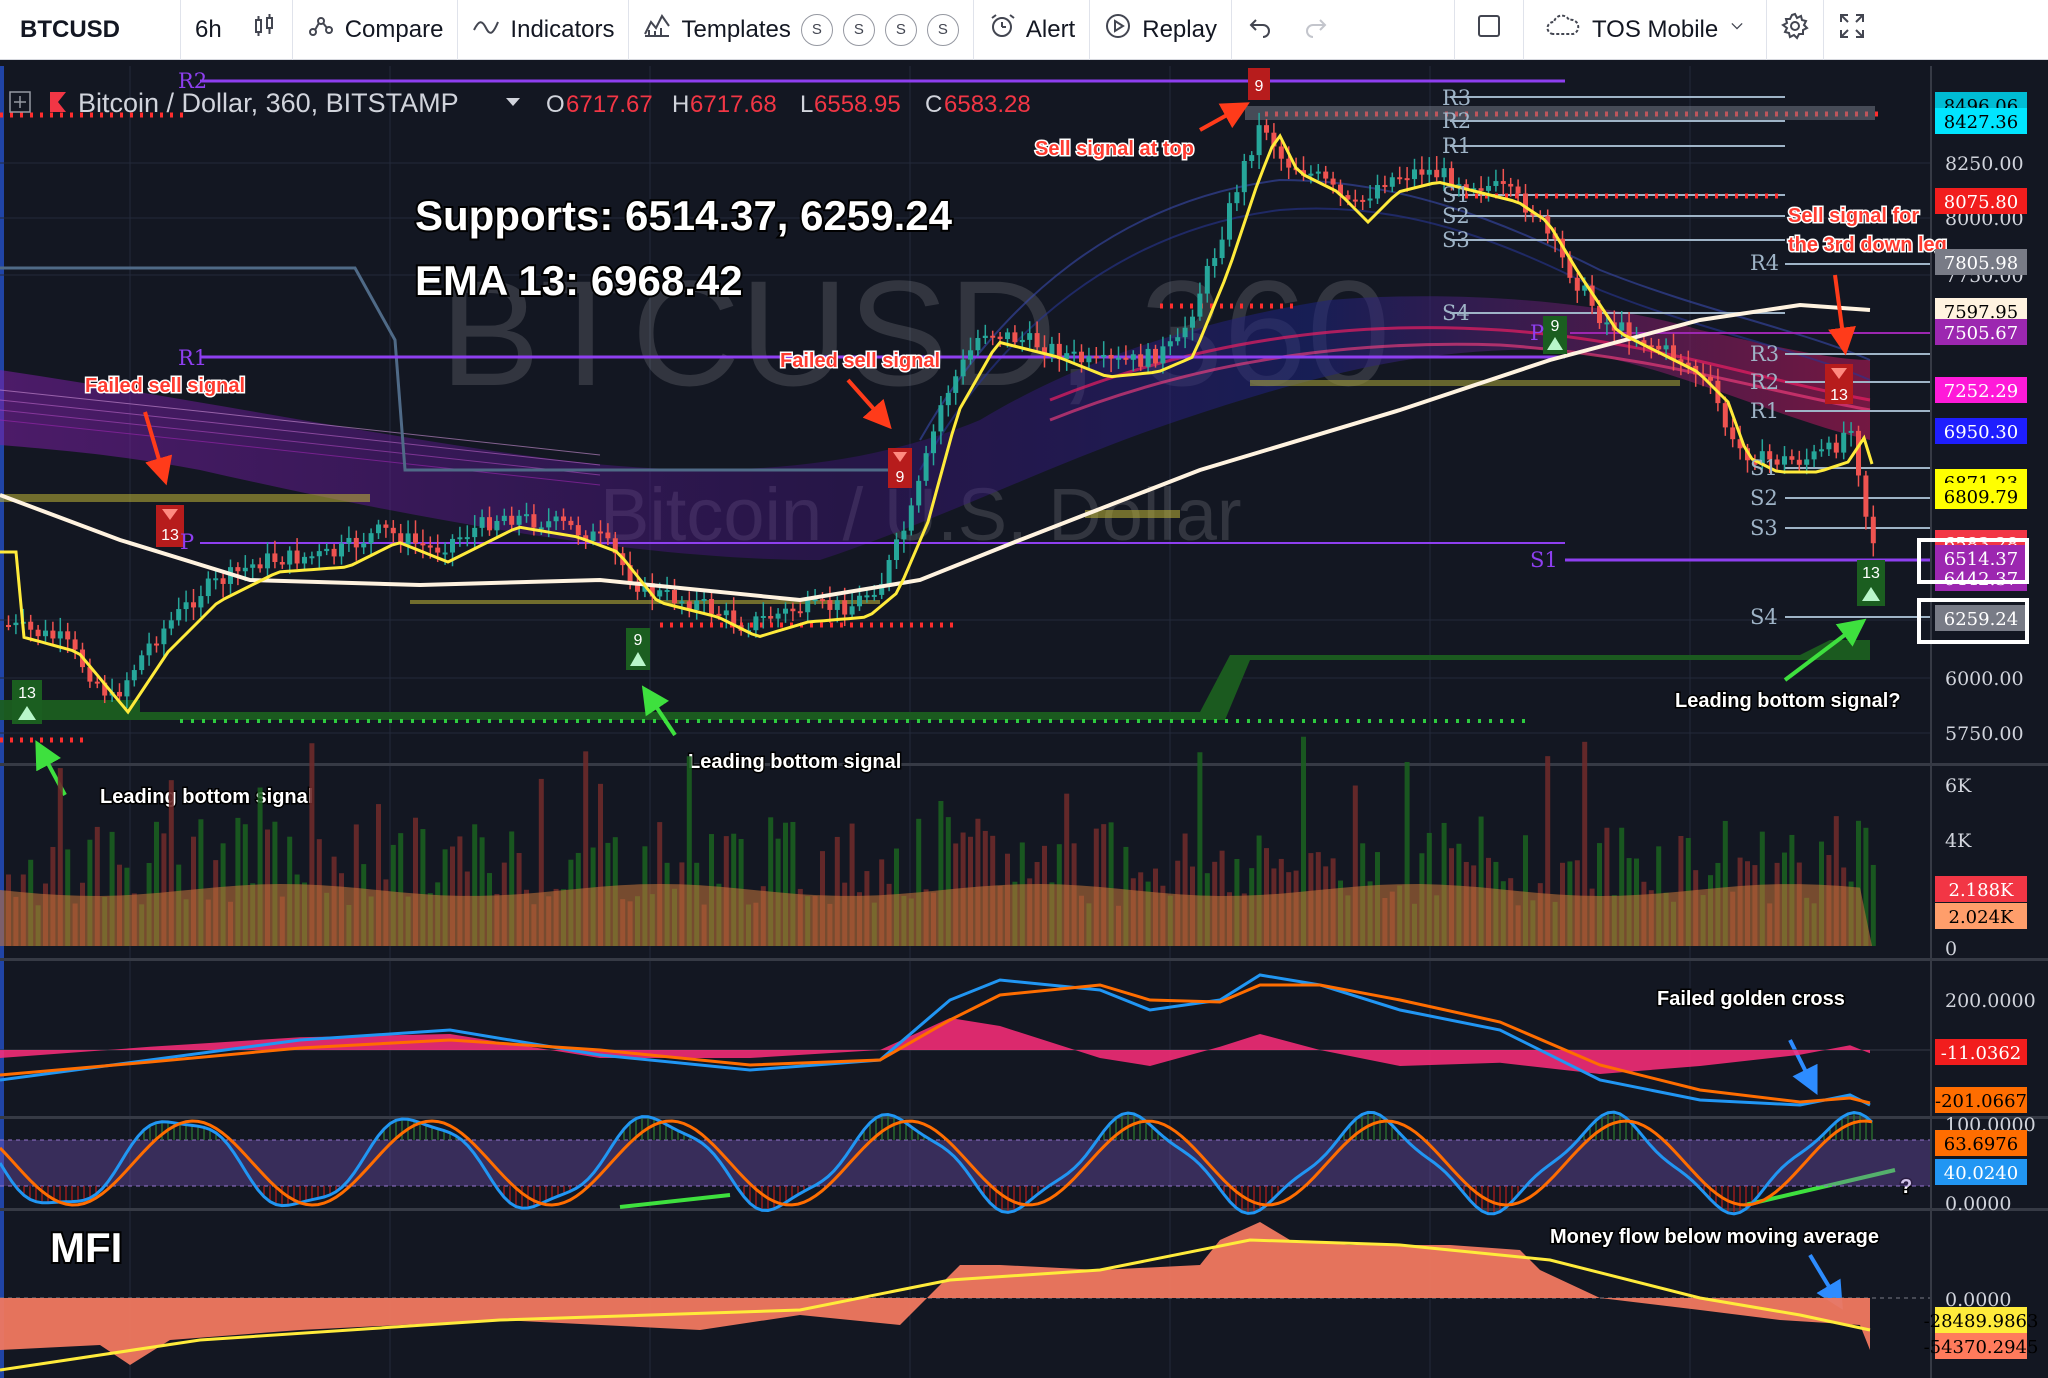 The height and width of the screenshot is (1378, 2048). I want to click on td-sell-9-mid: 9, so click(900, 468).